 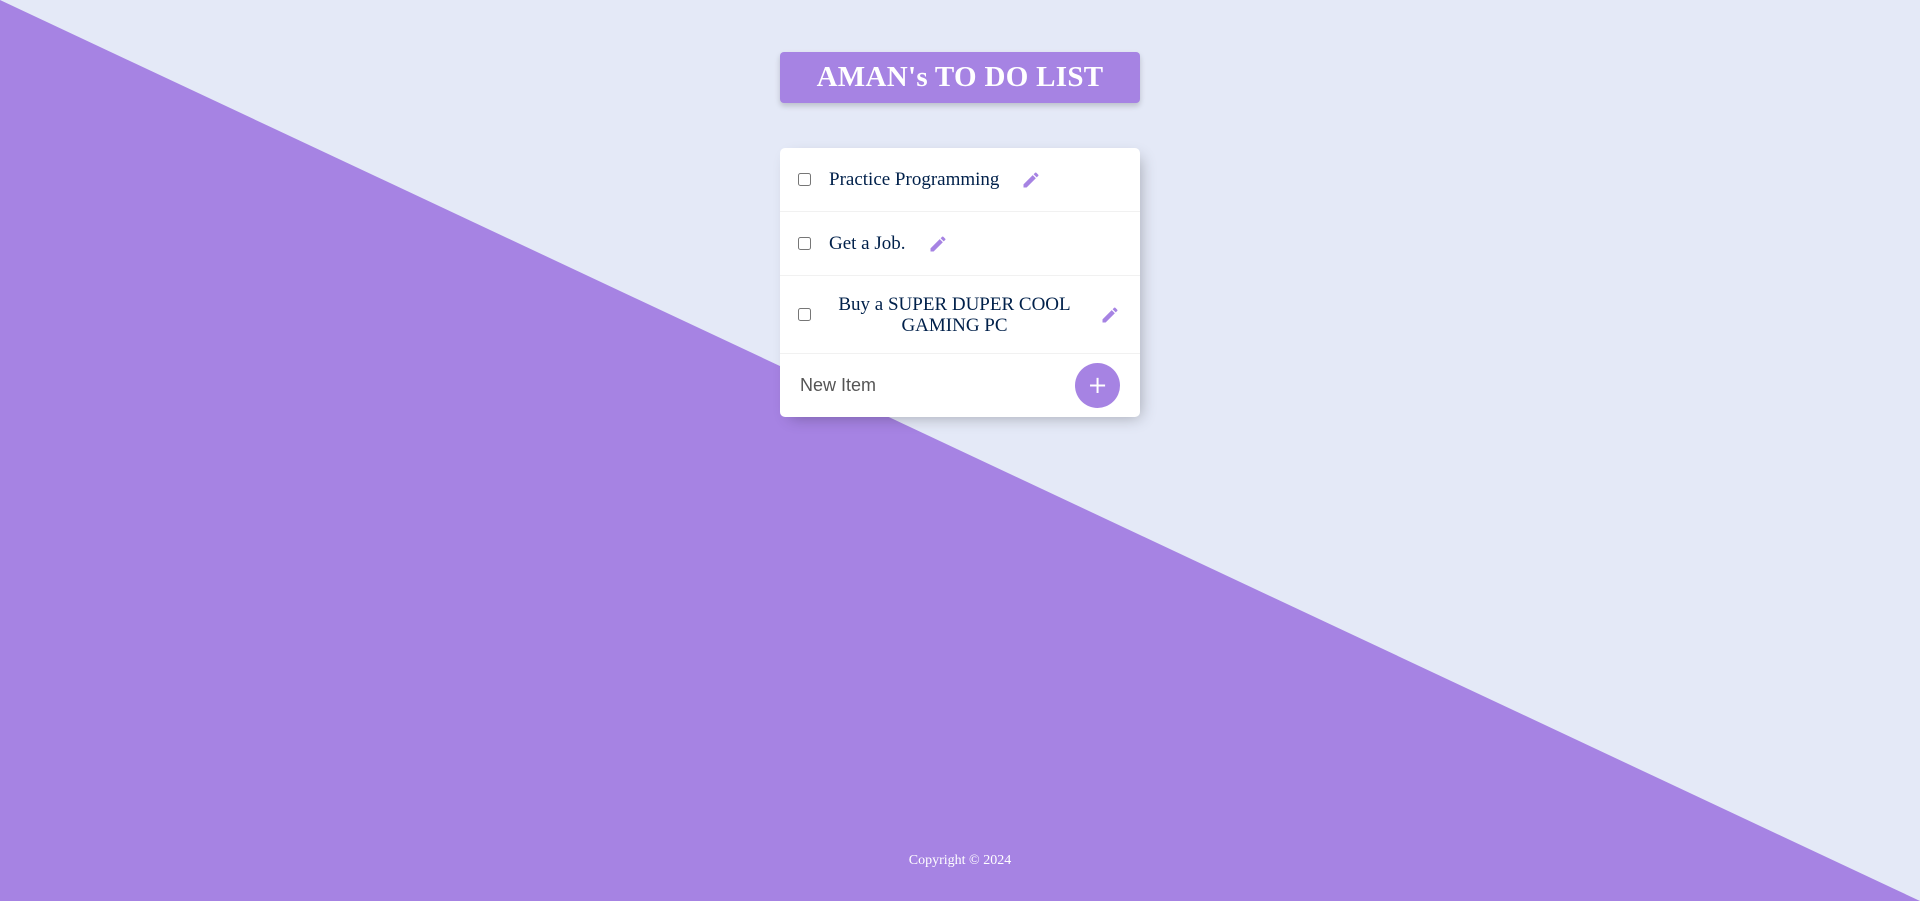 I want to click on title-banner: AMAN's TO DO LIST, so click(x=960, y=77).